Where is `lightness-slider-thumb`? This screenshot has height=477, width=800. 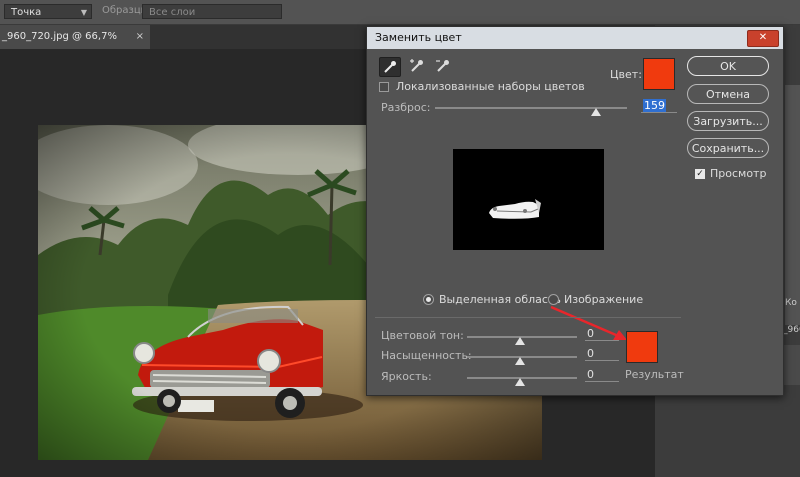
lightness-slider-thumb is located at coordinates (520, 382).